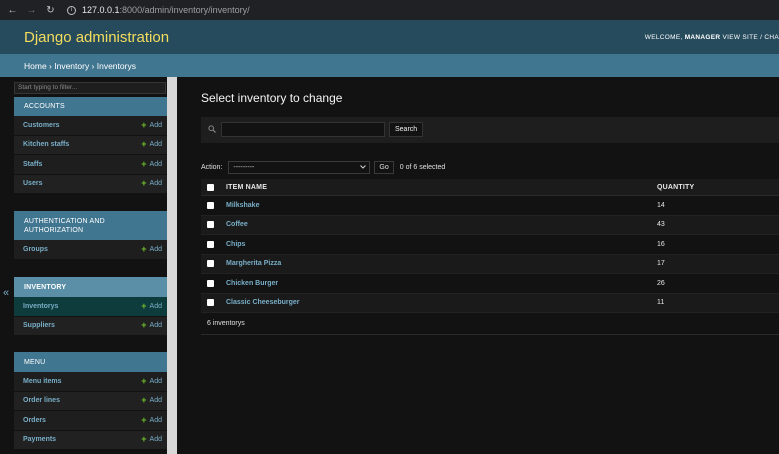 The width and height of the screenshot is (779, 454). What do you see at coordinates (675, 187) in the screenshot?
I see `column-header-quantity: QUANTITY` at bounding box center [675, 187].